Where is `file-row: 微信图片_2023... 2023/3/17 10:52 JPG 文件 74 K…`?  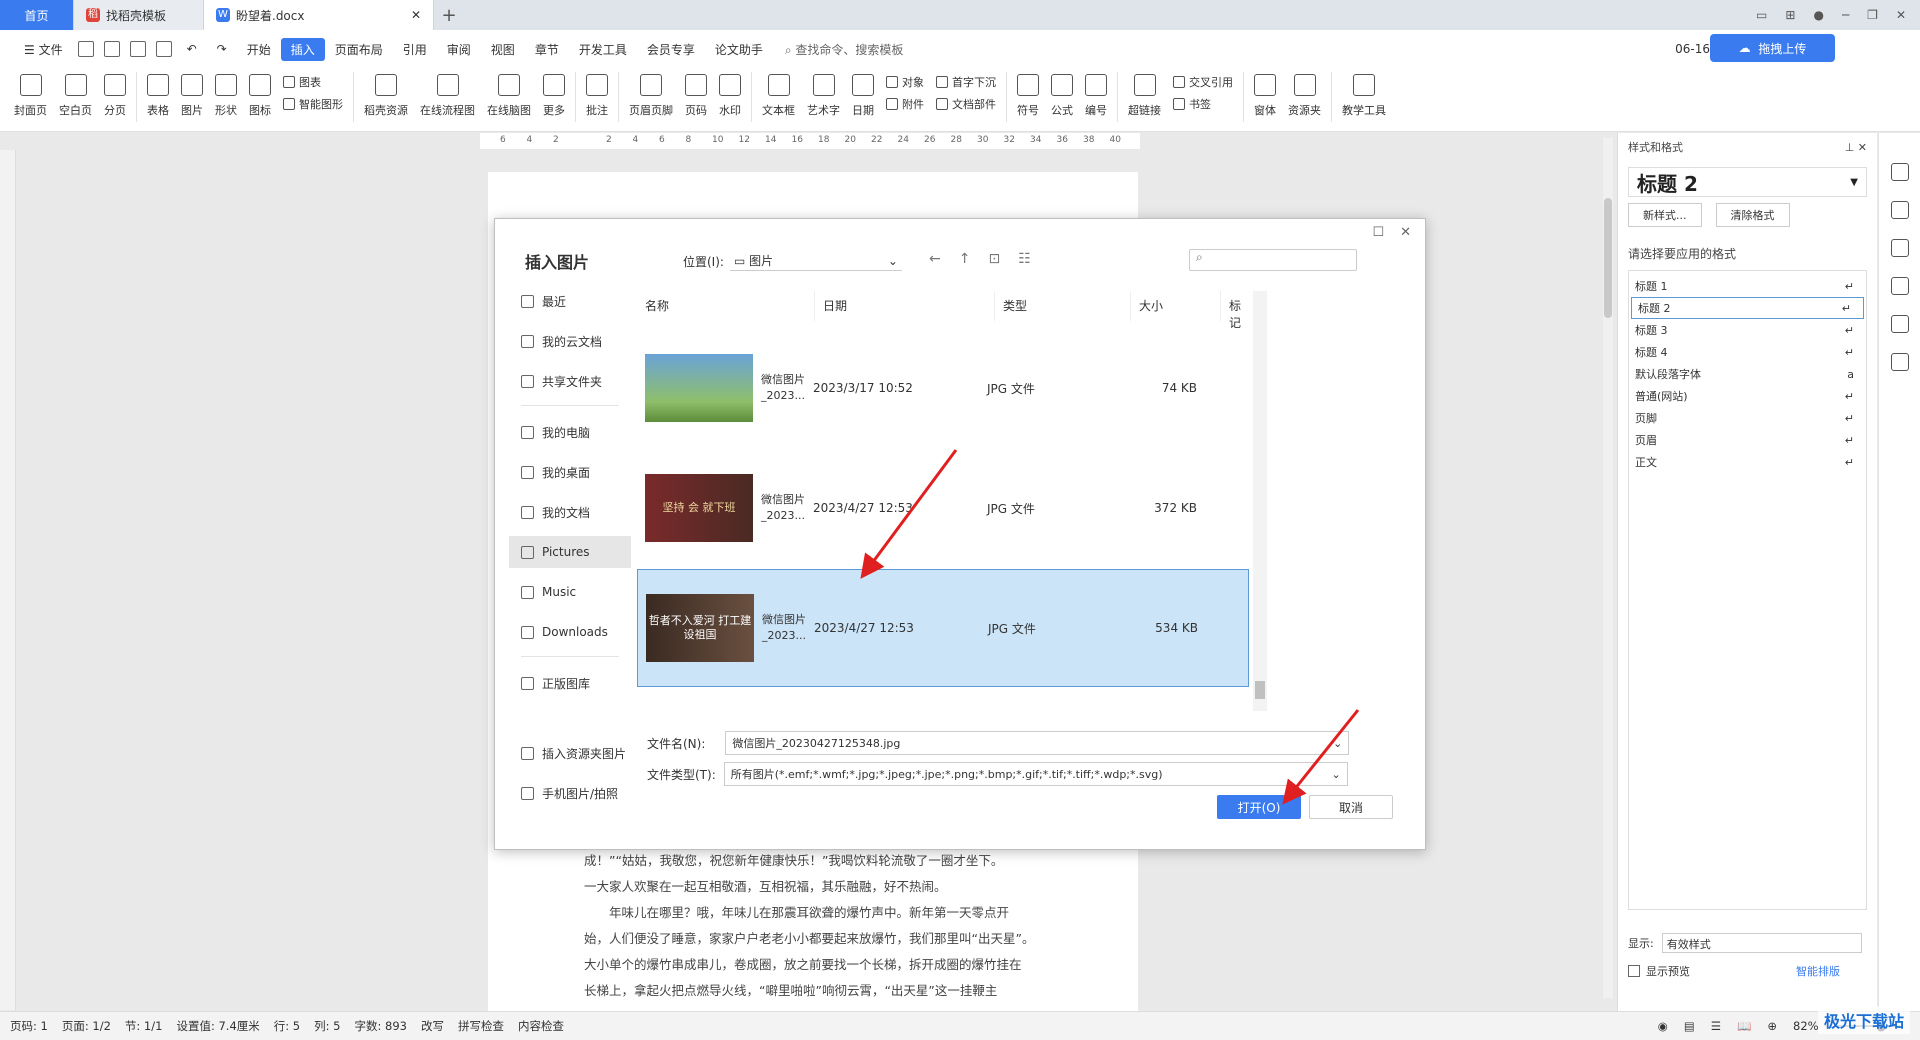
file-row: 微信图片_2023... 2023/3/17 10:52 JPG 文件 74 K… is located at coordinates (943, 388).